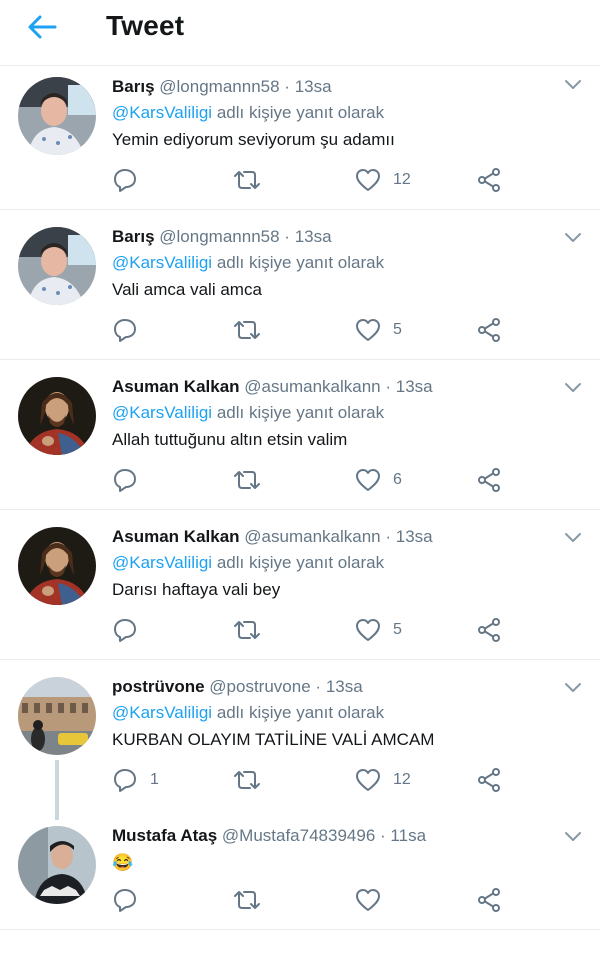 The width and height of the screenshot is (600, 968). I want to click on author-name: Mustafa Ataş, so click(164, 835).